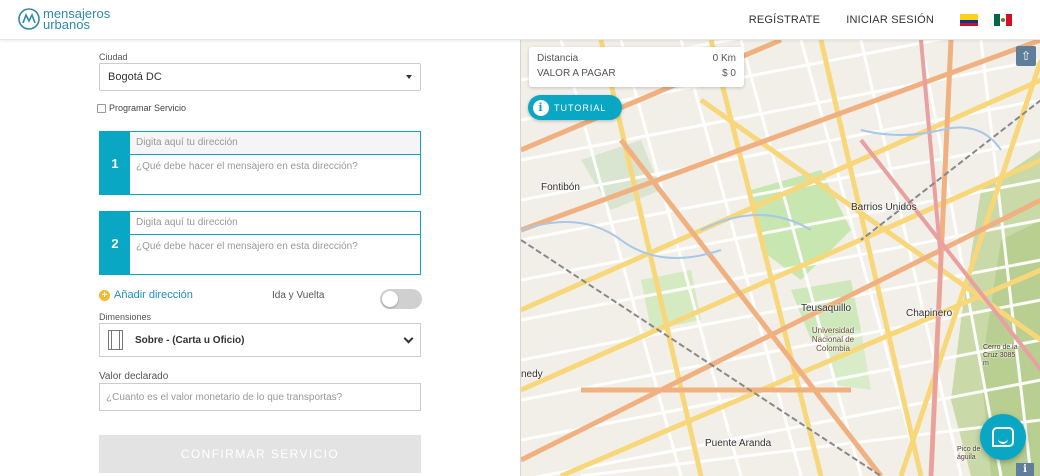 This screenshot has width=1040, height=476. I want to click on place-label: Fontibón, so click(560, 187).